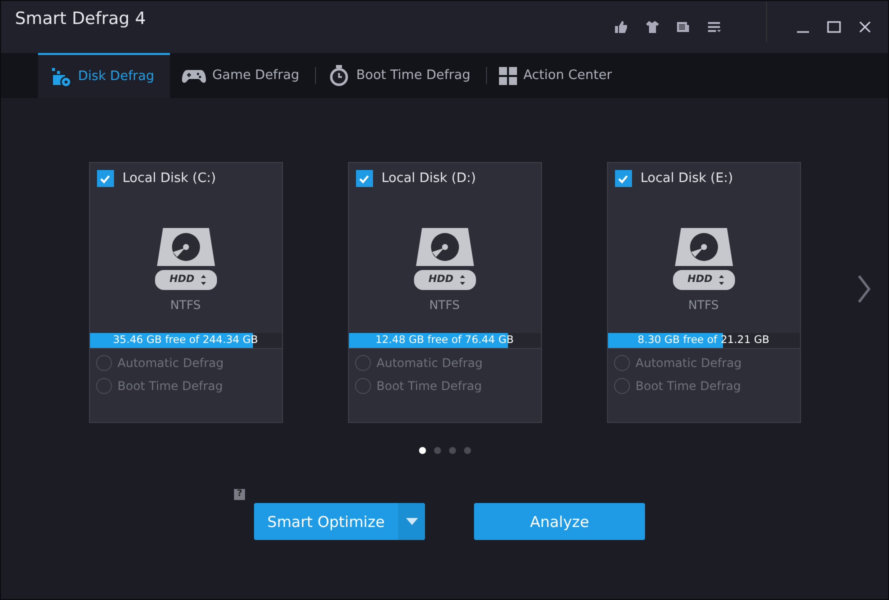  I want to click on close-icon, so click(865, 27).